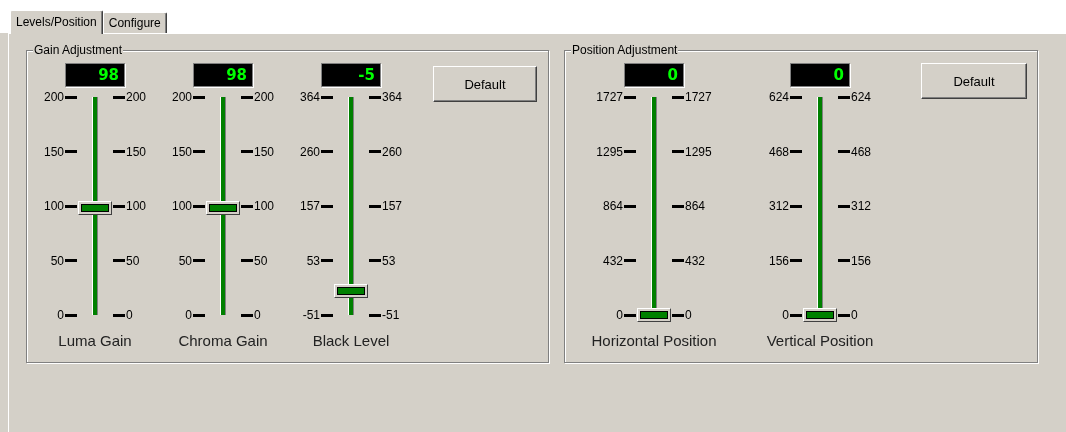 This screenshot has width=1066, height=432. I want to click on tick-label: 156, so click(862, 260).